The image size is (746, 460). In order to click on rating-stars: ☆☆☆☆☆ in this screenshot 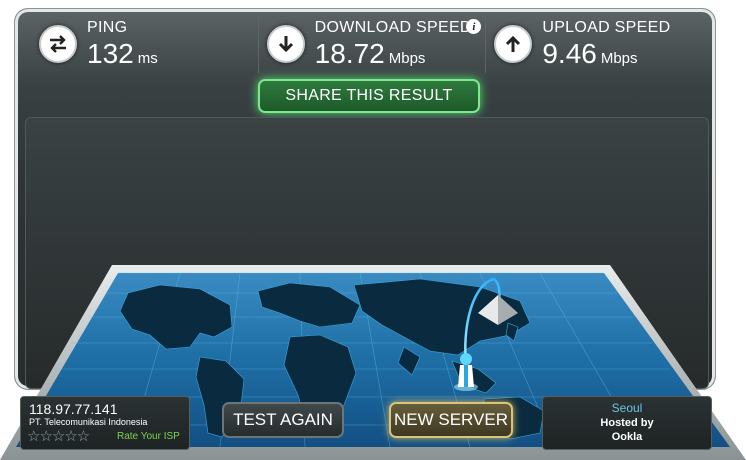, I will do `click(58, 436)`.